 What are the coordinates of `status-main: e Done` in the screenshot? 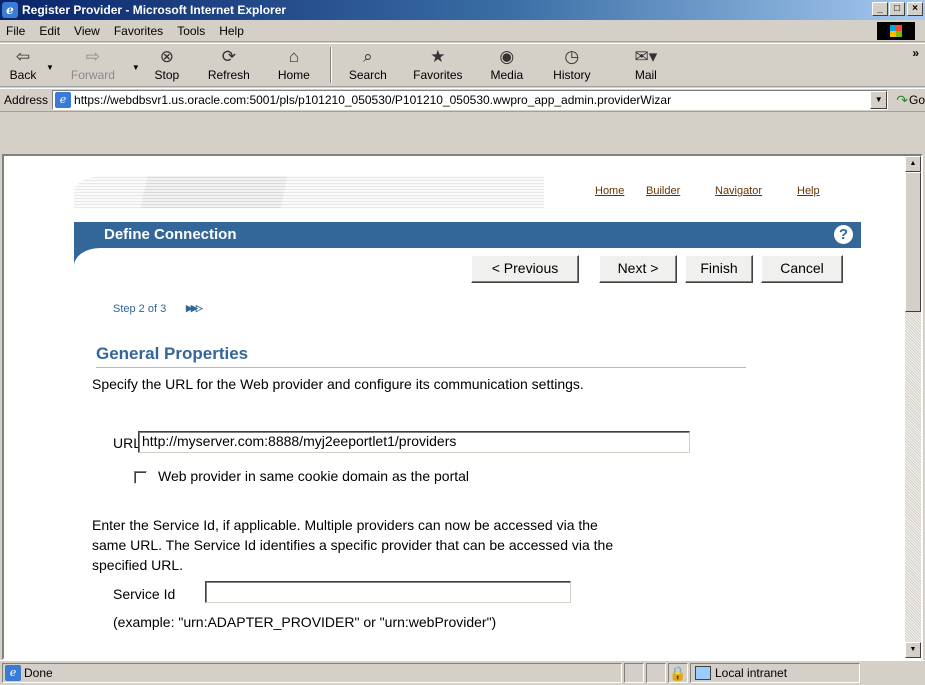 It's located at (312, 673).